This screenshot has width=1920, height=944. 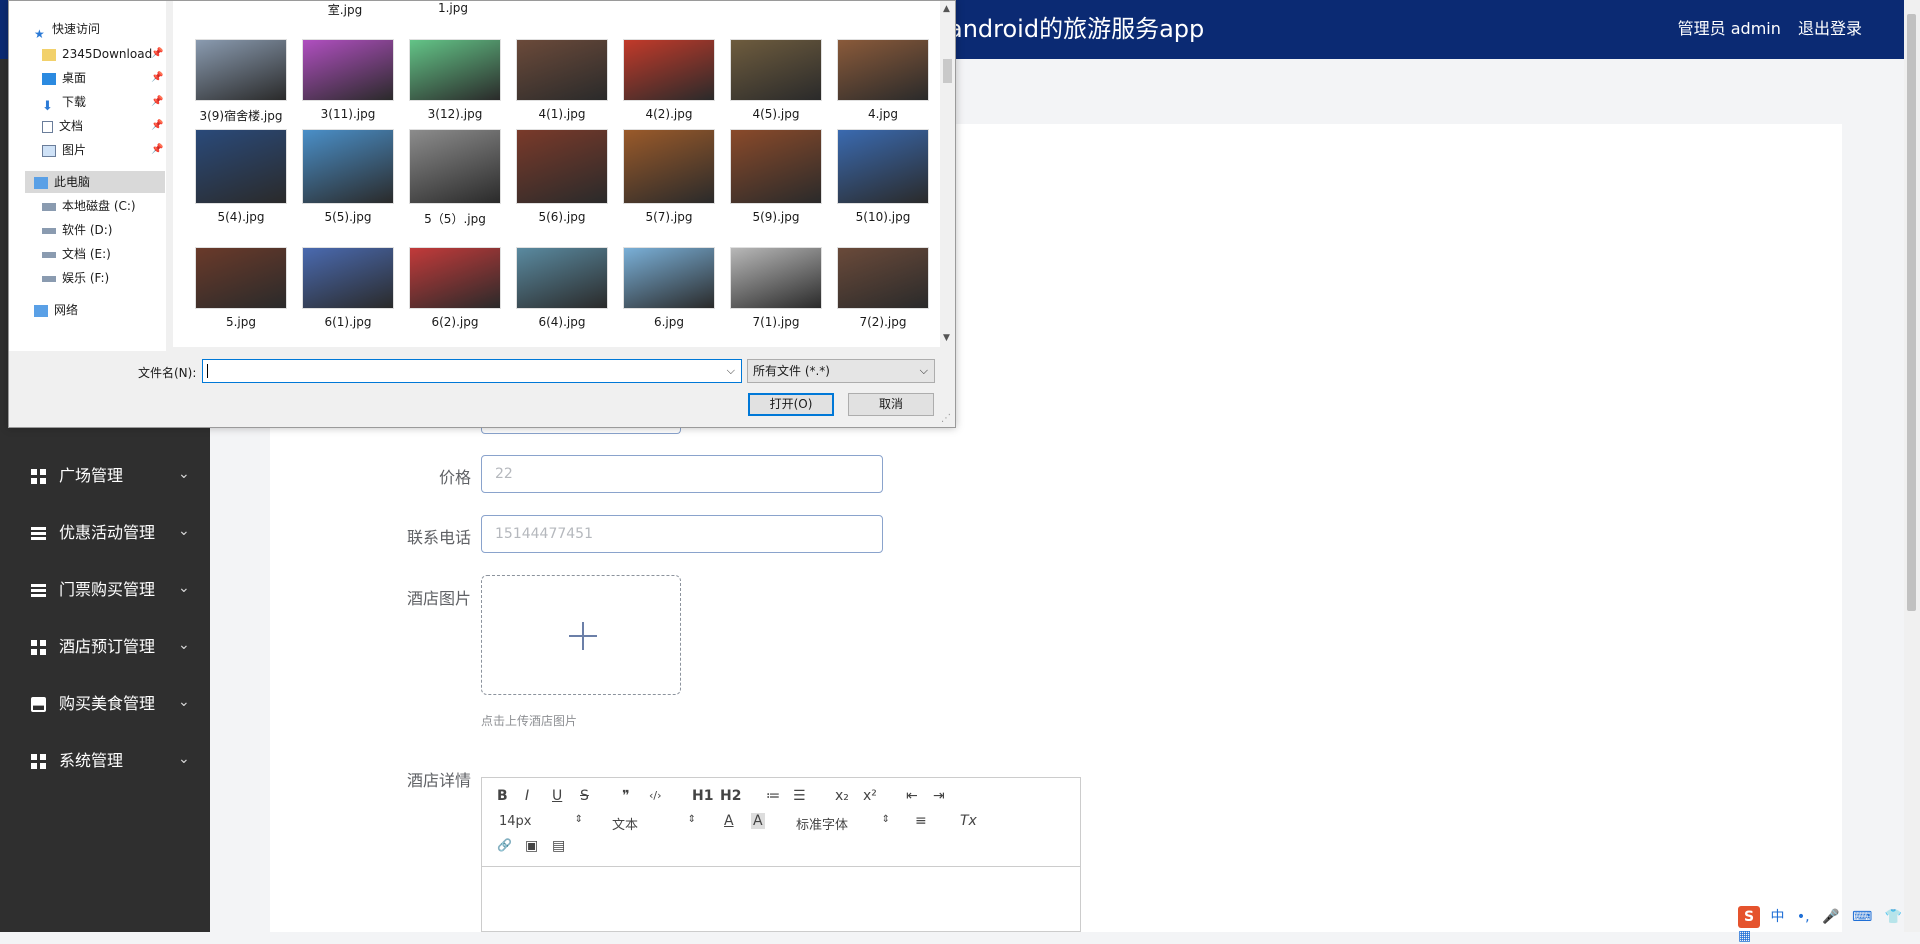 What do you see at coordinates (348, 176) in the screenshot?
I see `file-item: 5(5).jpg` at bounding box center [348, 176].